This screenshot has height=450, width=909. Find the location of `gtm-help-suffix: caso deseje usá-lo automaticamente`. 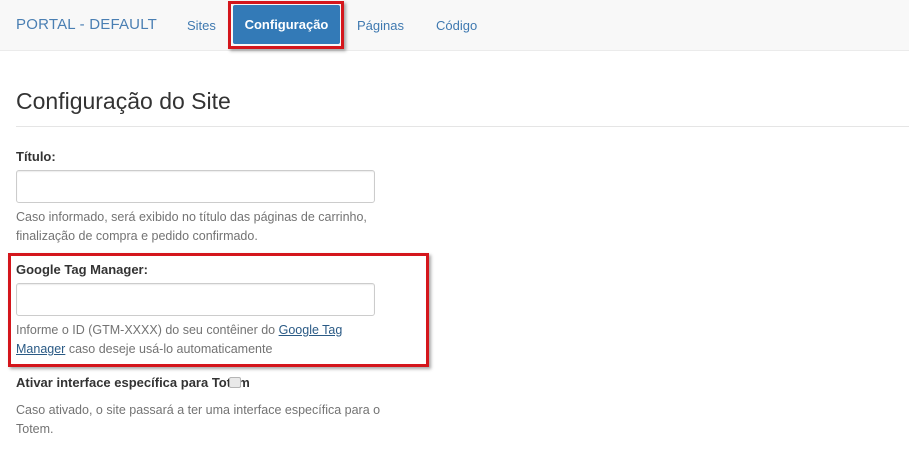

gtm-help-suffix: caso deseje usá-lo automaticamente is located at coordinates (169, 349).